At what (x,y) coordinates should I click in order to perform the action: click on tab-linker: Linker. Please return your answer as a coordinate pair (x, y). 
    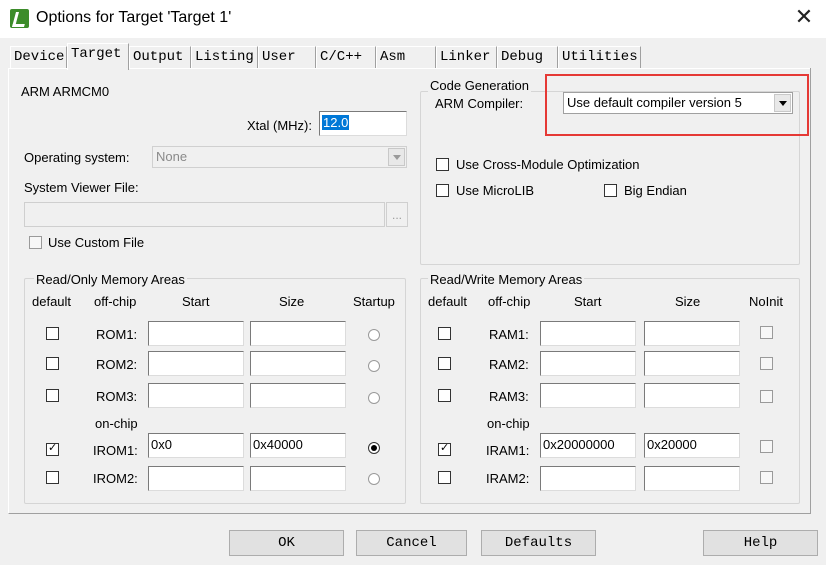
    Looking at the image, I should click on (466, 57).